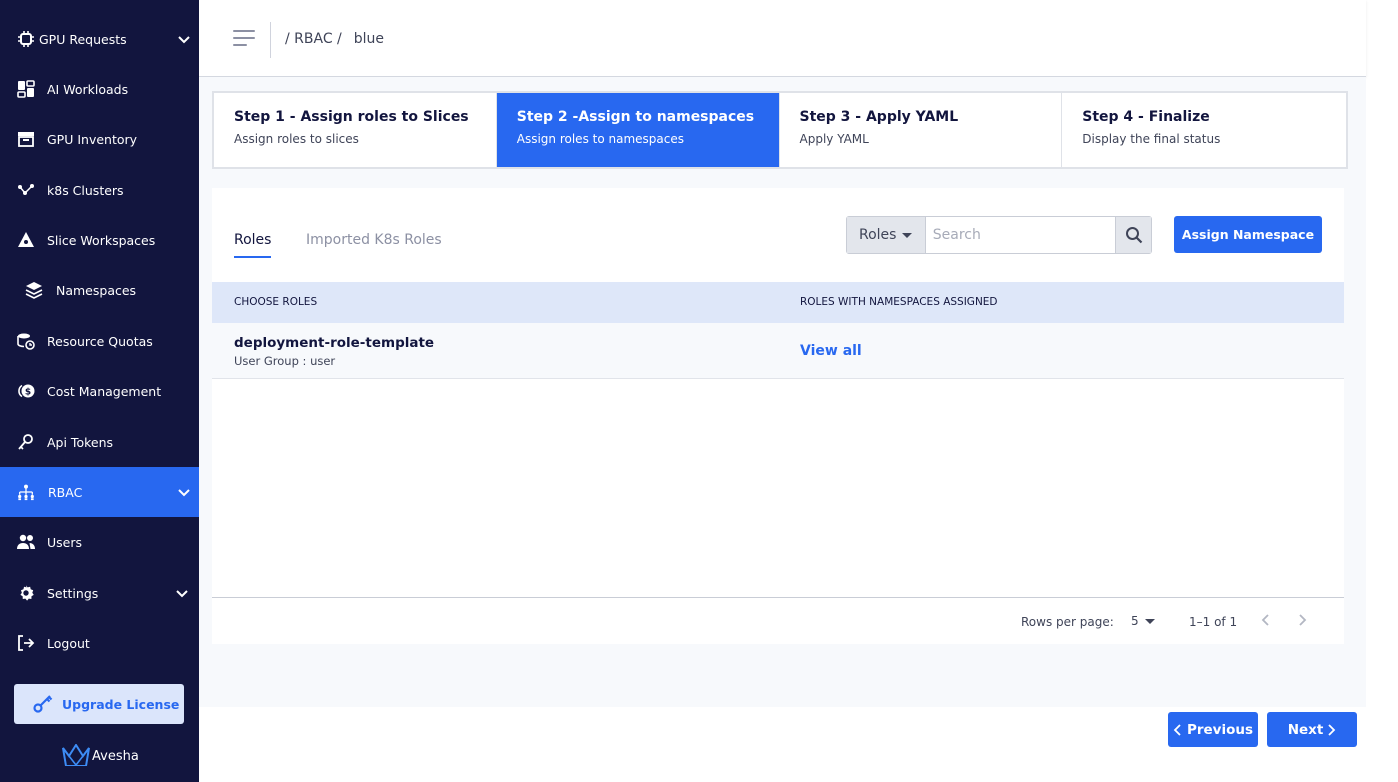 The width and height of the screenshot is (1398, 782). I want to click on sidebar-item-cost-management: $ Cost Management, so click(99, 391).